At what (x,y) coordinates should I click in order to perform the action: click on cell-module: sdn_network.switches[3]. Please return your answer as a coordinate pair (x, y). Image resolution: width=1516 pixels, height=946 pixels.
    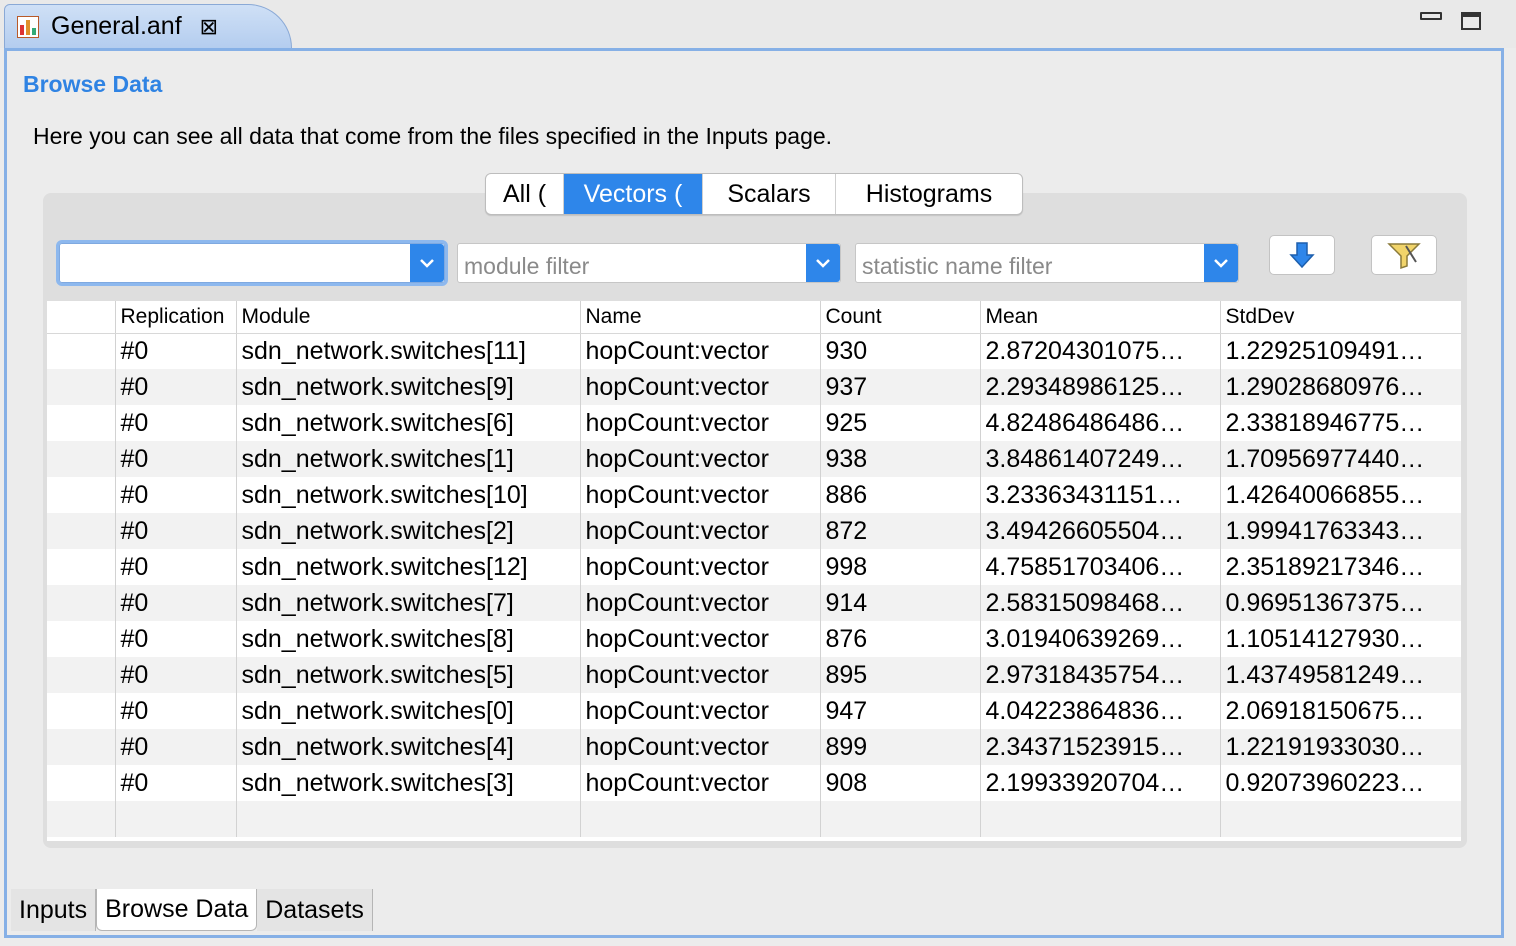
    Looking at the image, I should click on (408, 783).